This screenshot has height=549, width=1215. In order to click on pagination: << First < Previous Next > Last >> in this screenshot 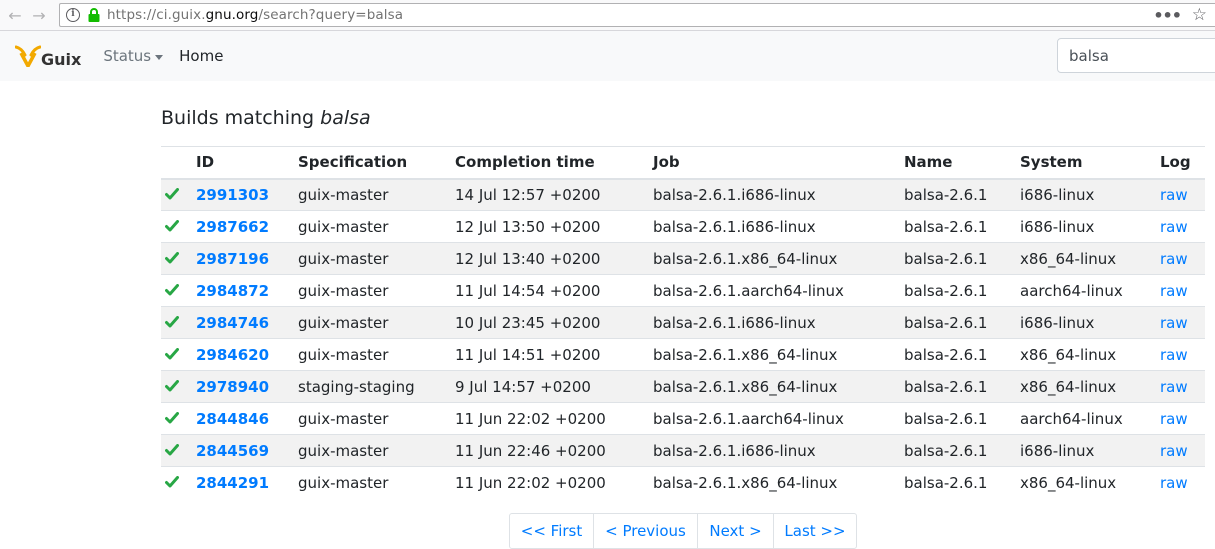, I will do `click(683, 531)`.